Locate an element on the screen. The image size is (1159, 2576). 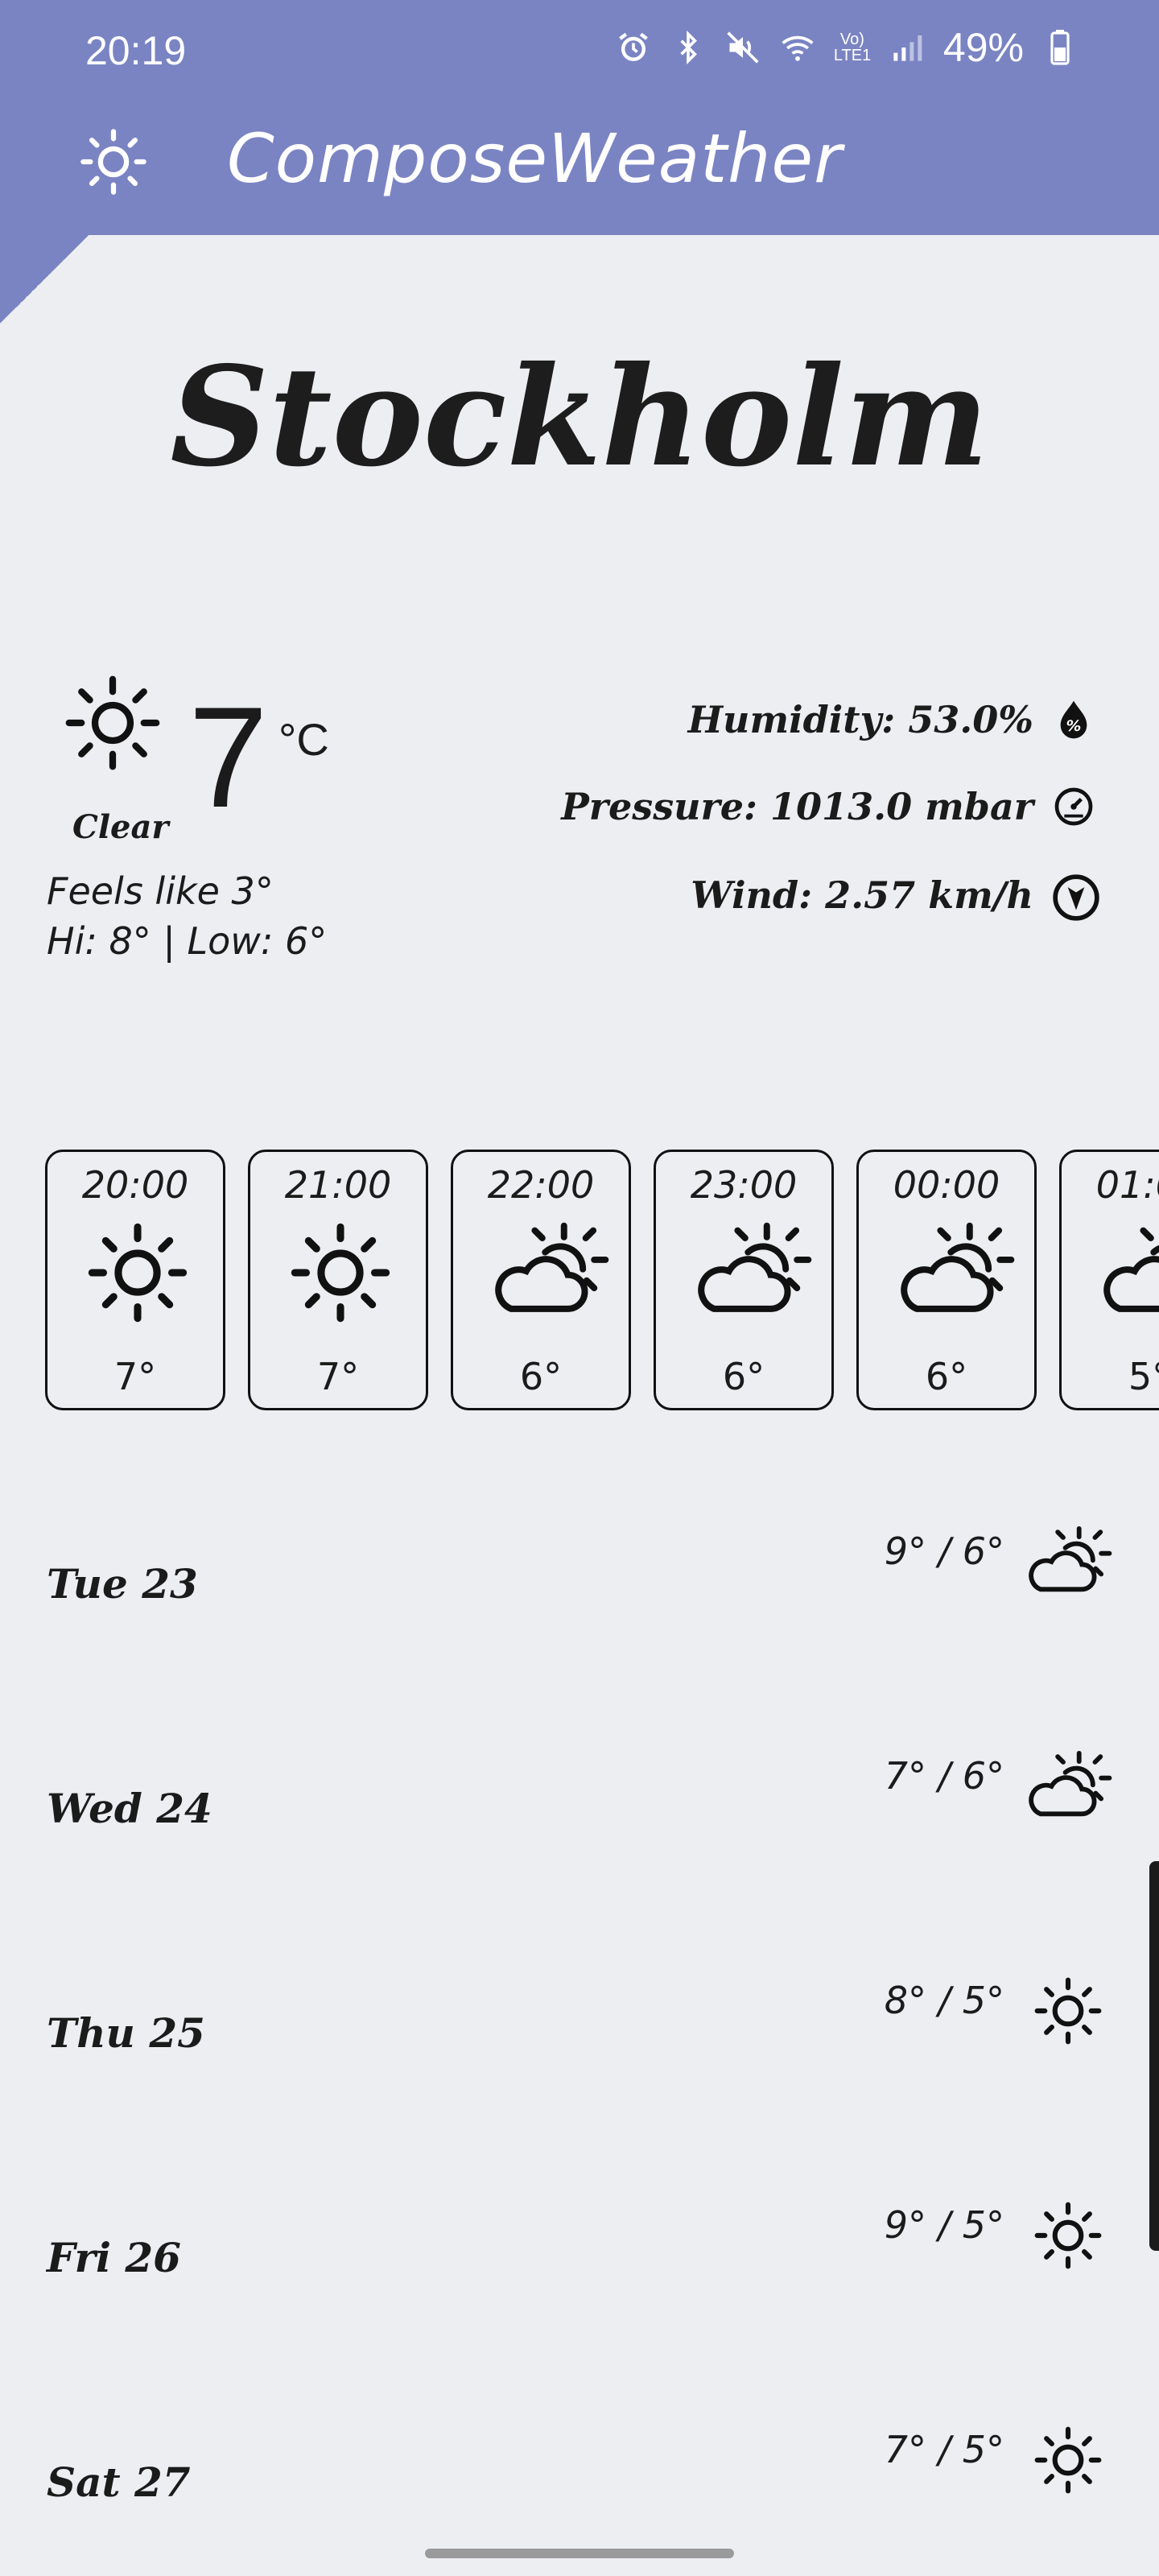
temperature-unit: °C is located at coordinates (303, 739).